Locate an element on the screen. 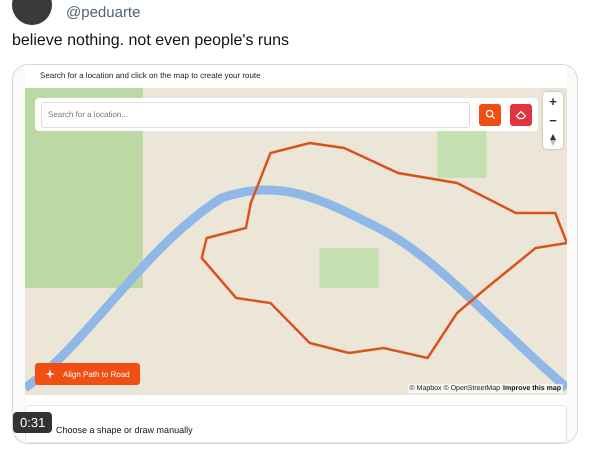  tweet-text: believe nothing. not even people's runs is located at coordinates (151, 41).